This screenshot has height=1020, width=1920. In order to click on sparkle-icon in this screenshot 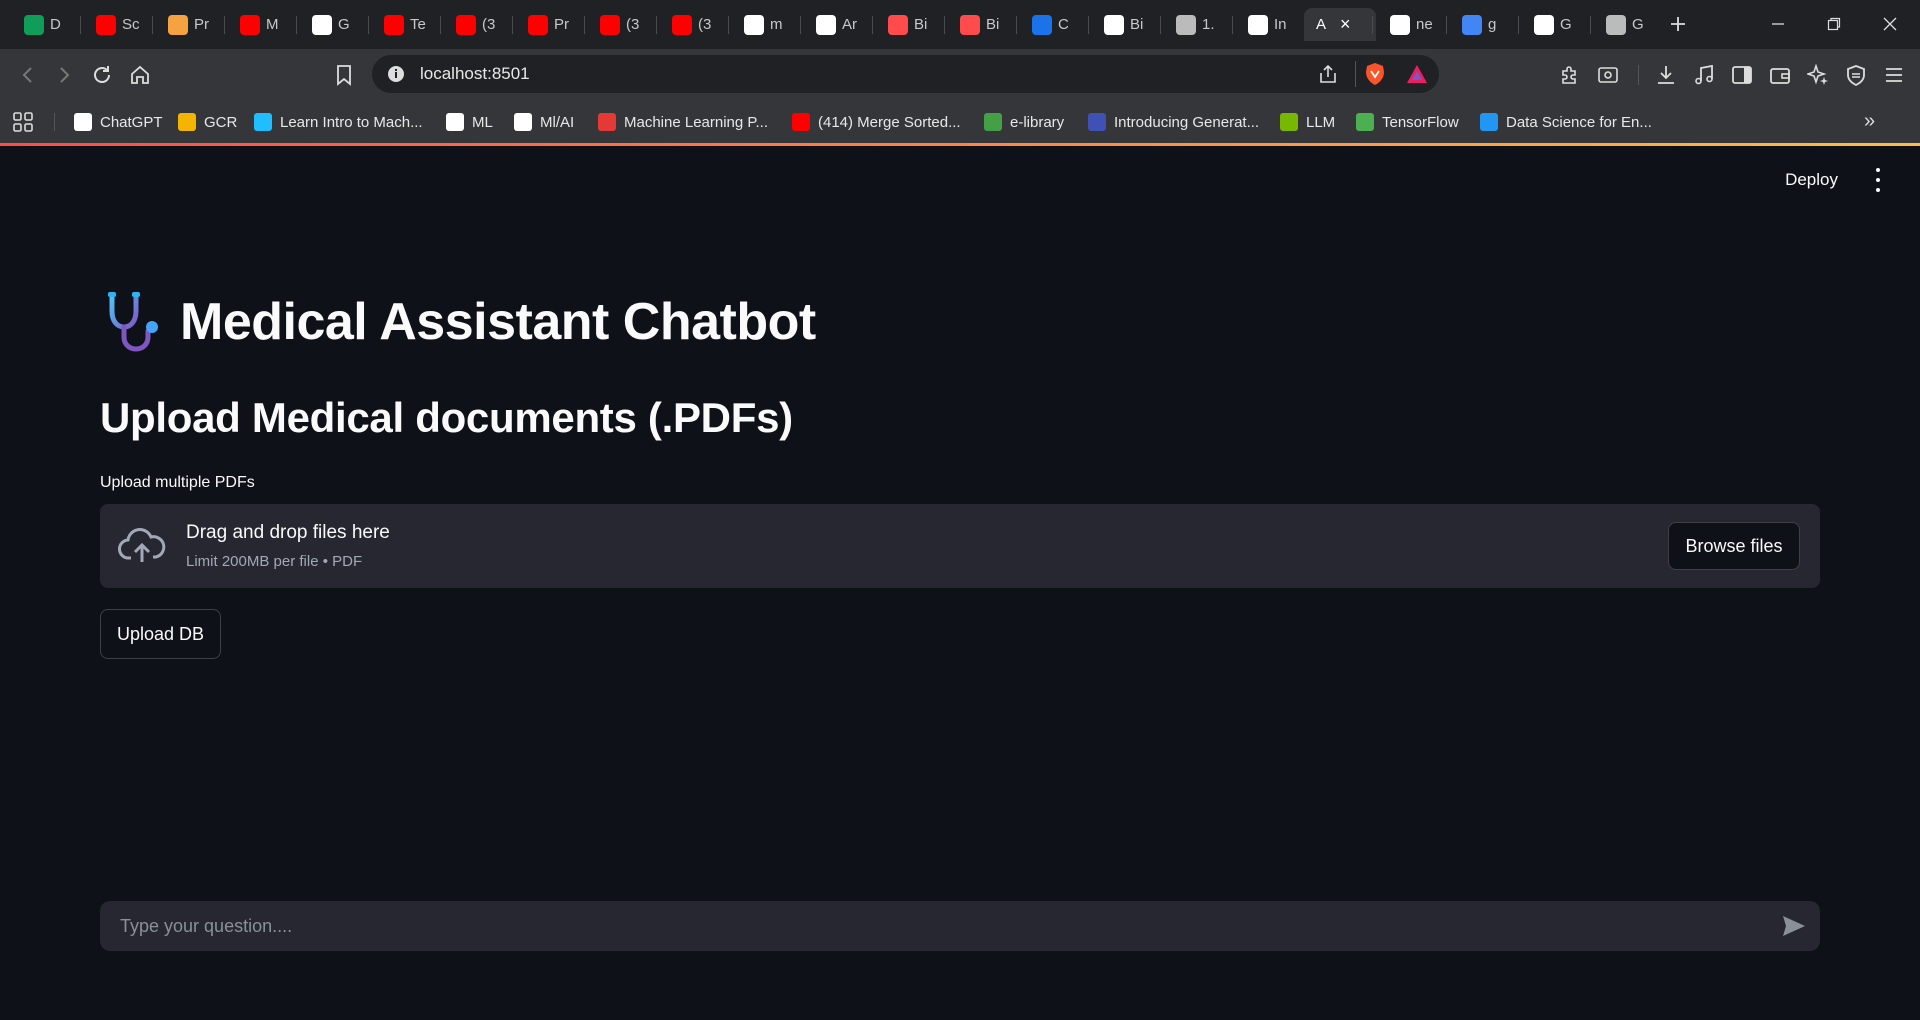, I will do `click(1817, 74)`.